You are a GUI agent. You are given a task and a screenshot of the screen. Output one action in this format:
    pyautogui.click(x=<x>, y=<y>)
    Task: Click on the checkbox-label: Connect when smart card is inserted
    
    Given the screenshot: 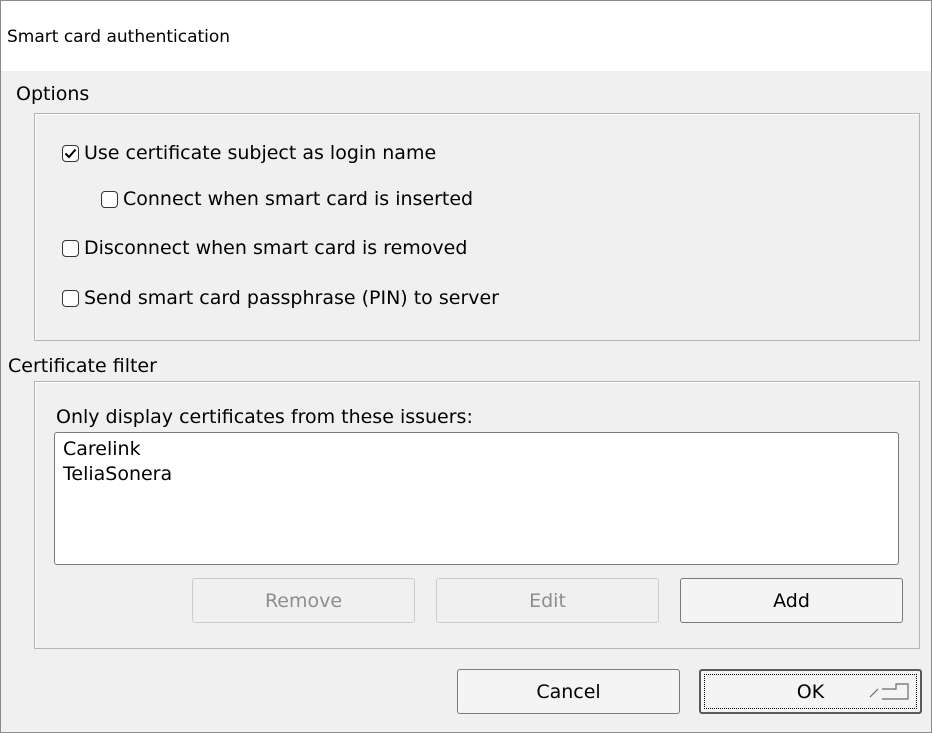 What is the action you would take?
    pyautogui.click(x=298, y=199)
    